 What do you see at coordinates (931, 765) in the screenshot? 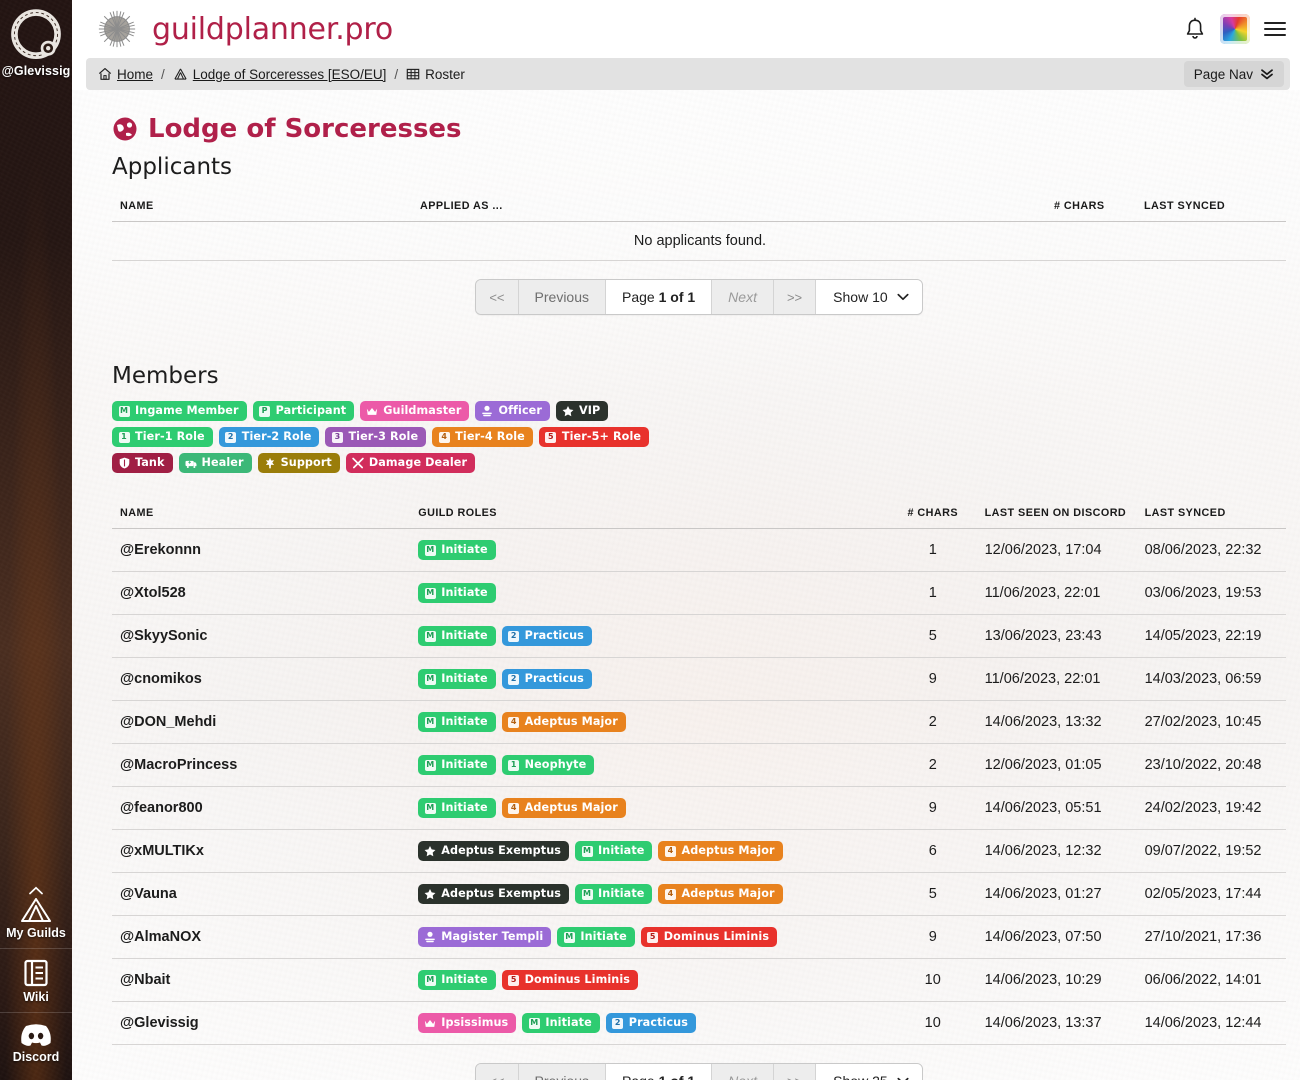
I see `member-char-count: 2` at bounding box center [931, 765].